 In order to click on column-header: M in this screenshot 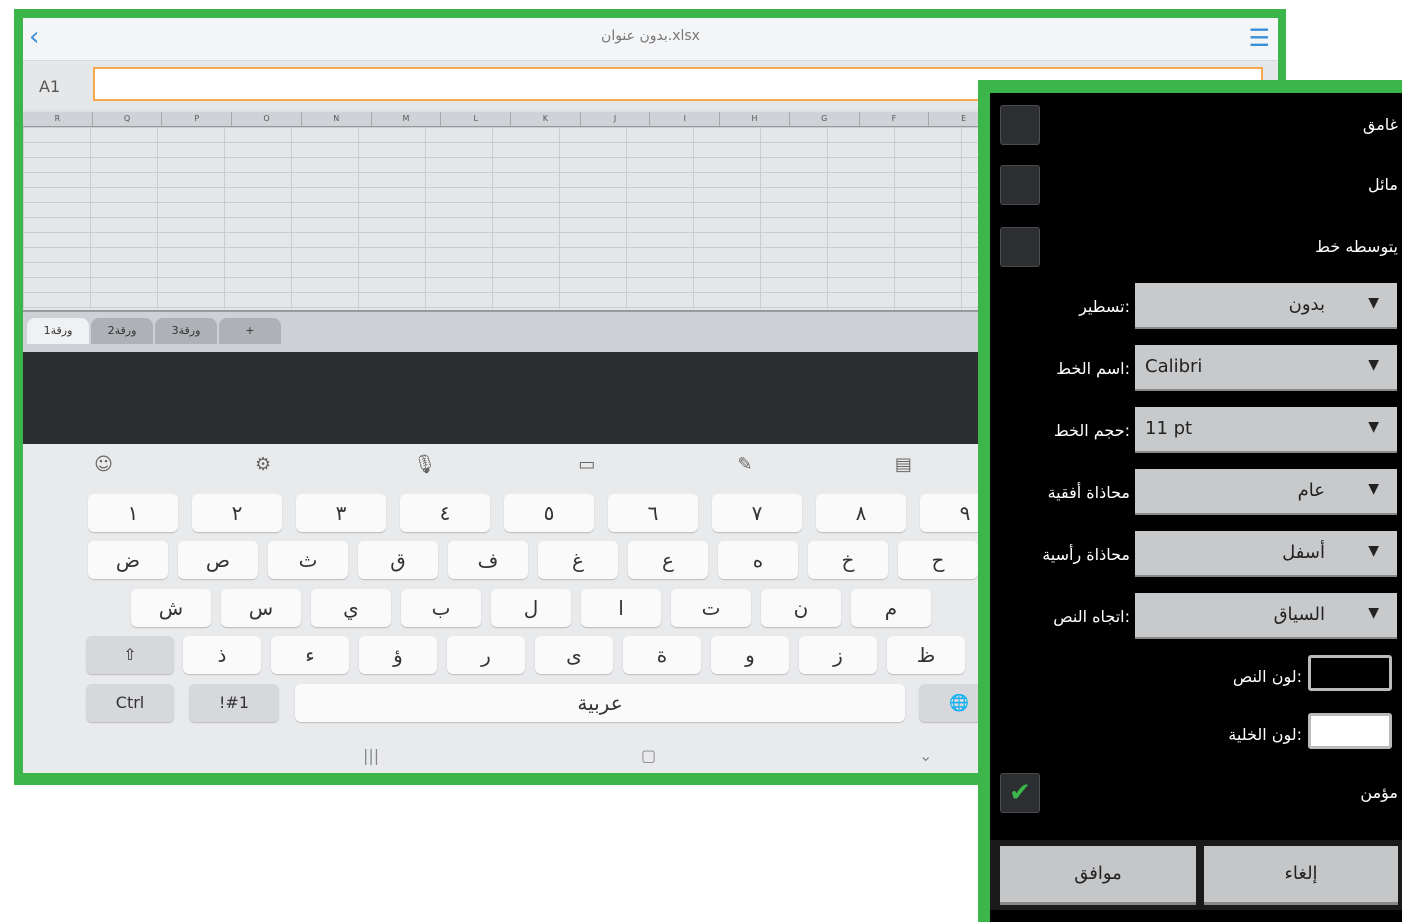, I will do `click(407, 119)`.